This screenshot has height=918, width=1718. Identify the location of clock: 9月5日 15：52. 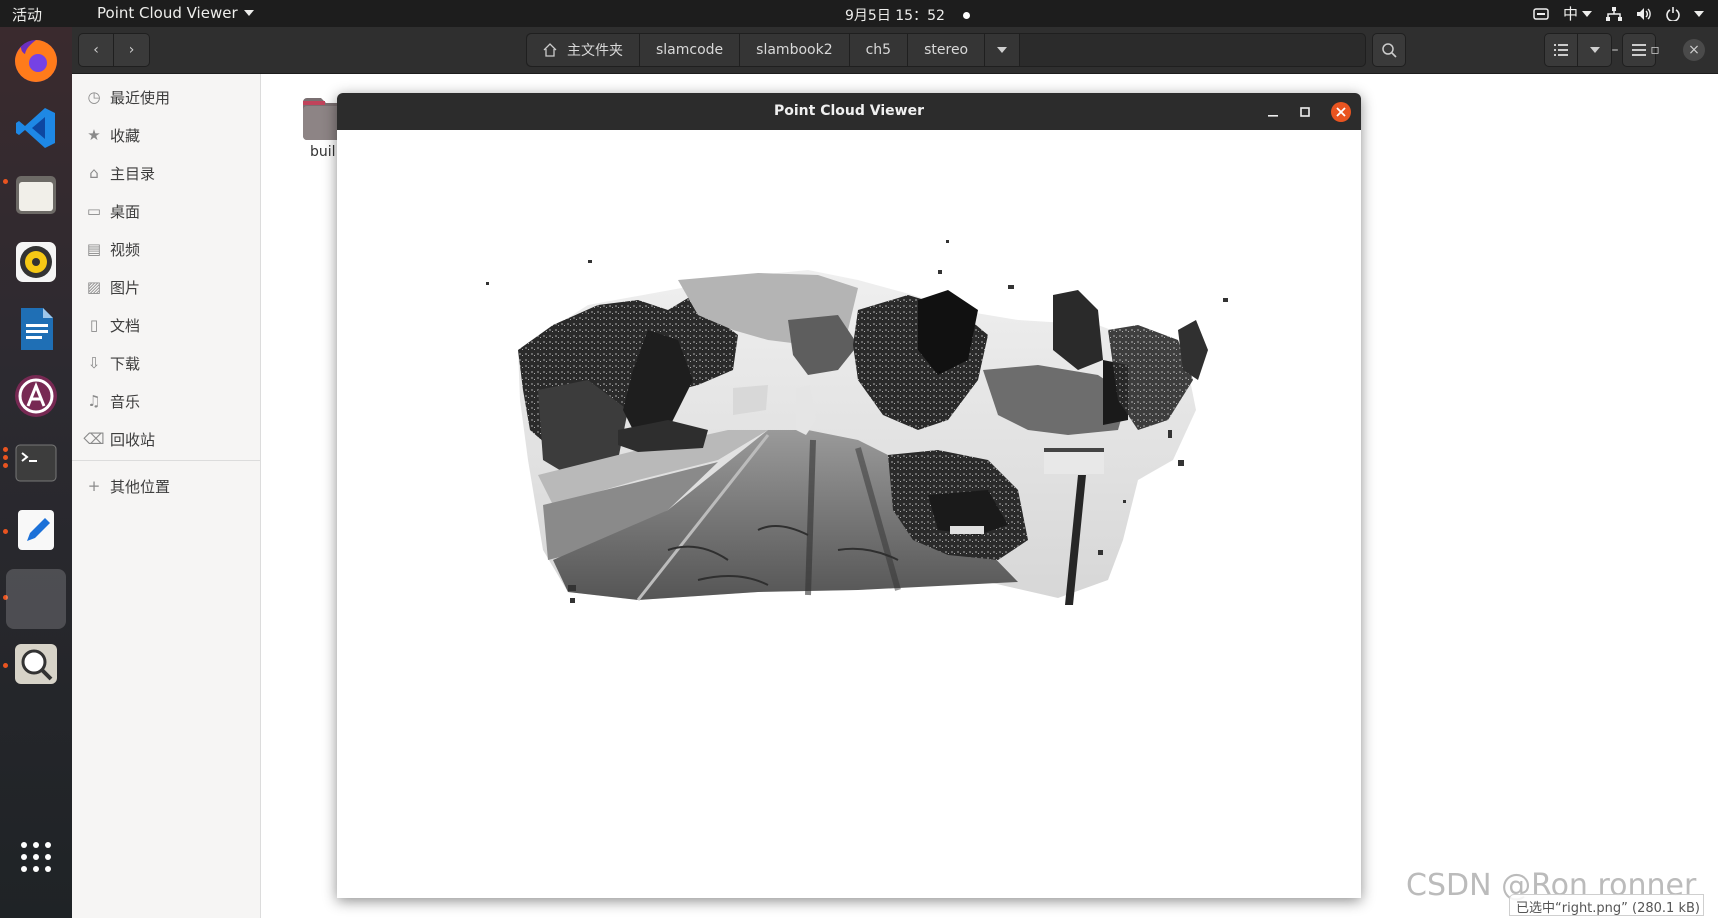
(907, 15).